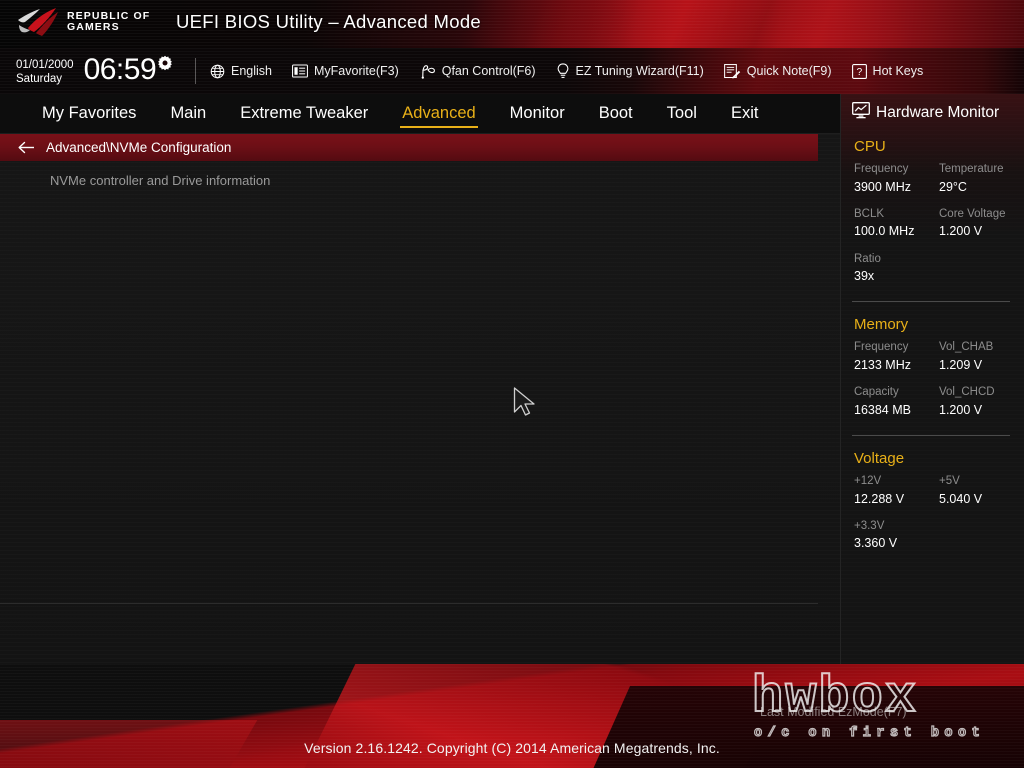  Describe the element at coordinates (981, 490) in the screenshot. I see `hw-reading: +5V 5.040 V` at that location.